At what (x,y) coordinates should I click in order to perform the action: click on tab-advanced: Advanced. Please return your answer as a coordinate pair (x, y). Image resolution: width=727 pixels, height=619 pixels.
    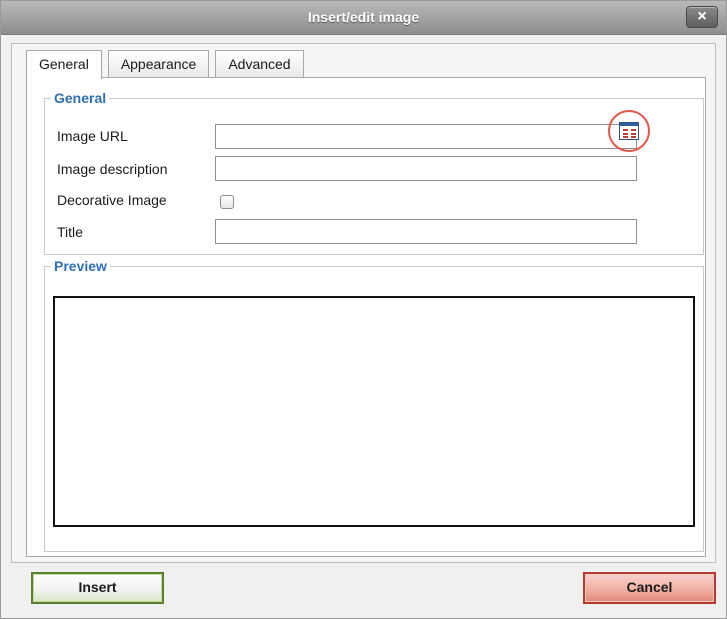
    Looking at the image, I should click on (259, 63).